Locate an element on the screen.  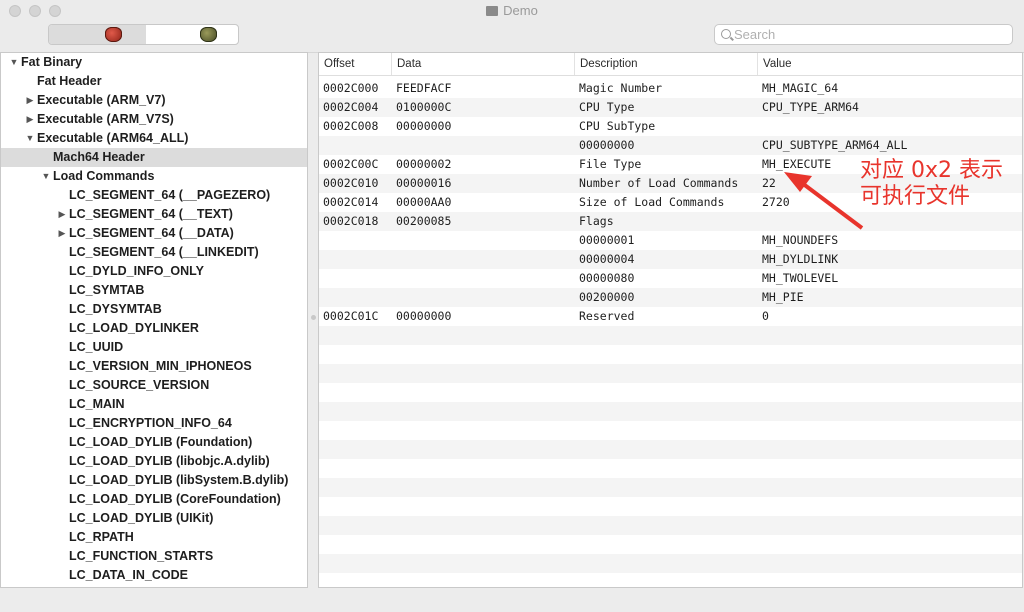
annotation-note: 对应 0x2 表示 可执行文件 is located at coordinates (940, 184).